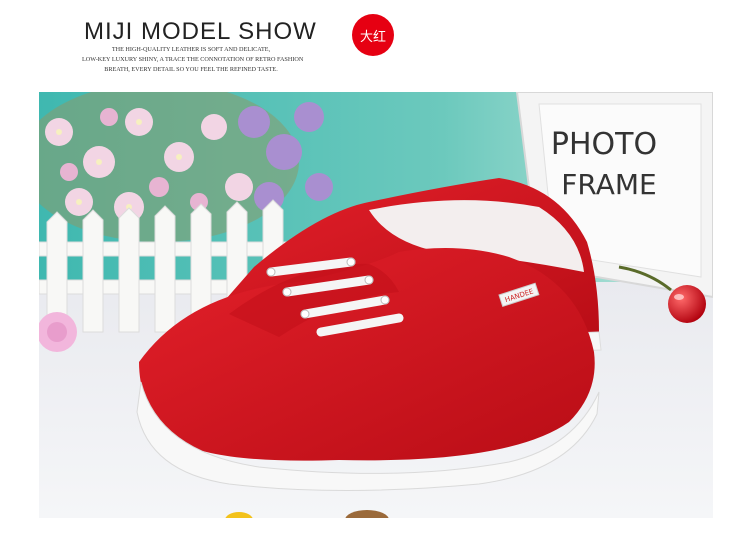 The image size is (750, 535). What do you see at coordinates (604, 144) in the screenshot?
I see `frame-text-photo: PHOTO` at bounding box center [604, 144].